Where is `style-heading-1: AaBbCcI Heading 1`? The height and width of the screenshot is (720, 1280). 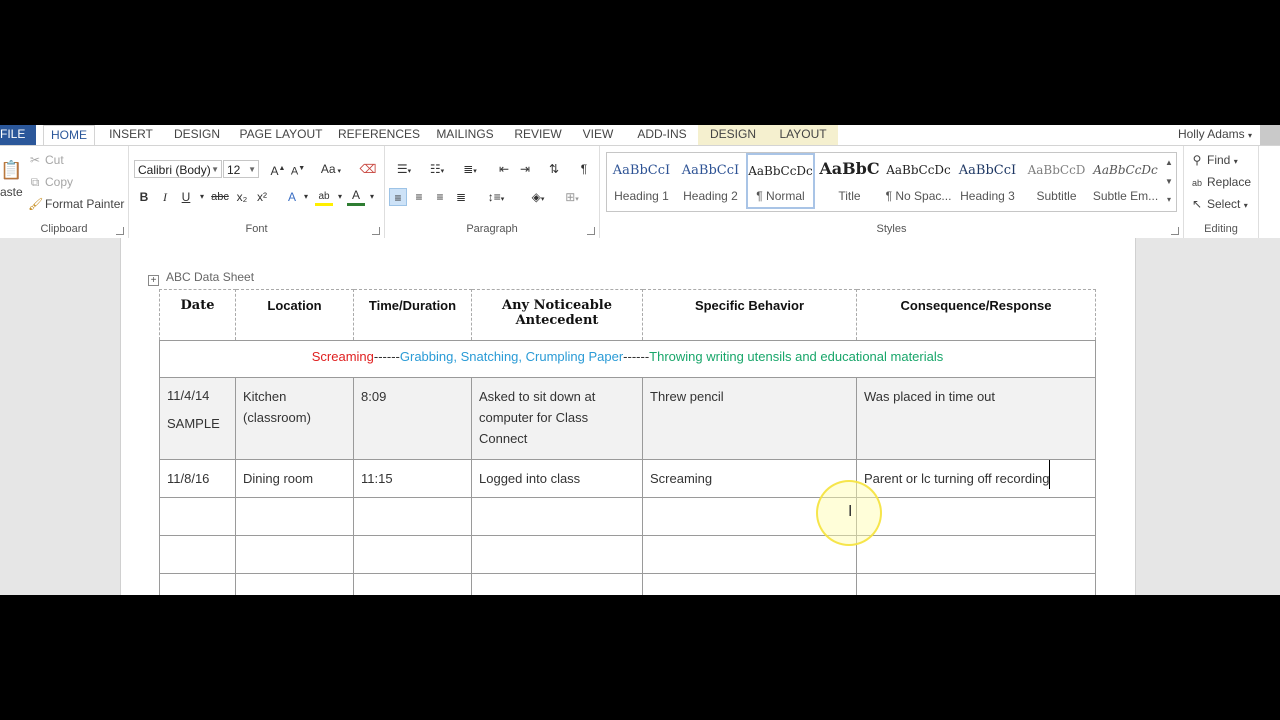 style-heading-1: AaBbCcI Heading 1 is located at coordinates (641, 181).